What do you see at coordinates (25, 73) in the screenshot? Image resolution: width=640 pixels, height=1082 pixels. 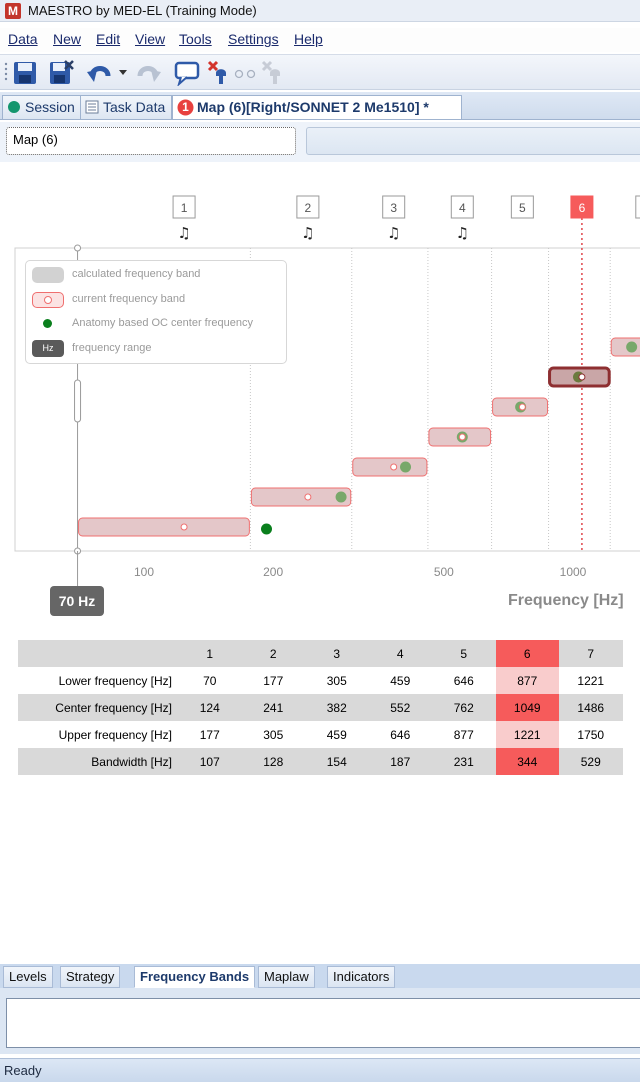 I see `save-icon` at bounding box center [25, 73].